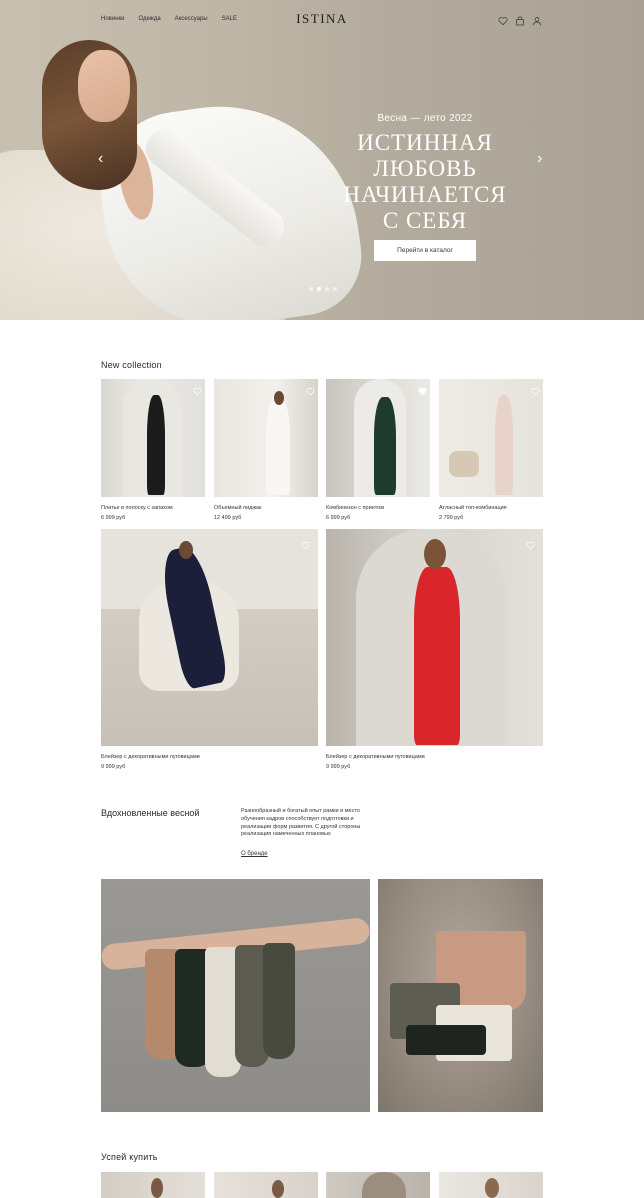 Image resolution: width=644 pixels, height=1198 pixels. Describe the element at coordinates (229, 19) in the screenshot. I see `nav-item-sale: SALE` at that location.